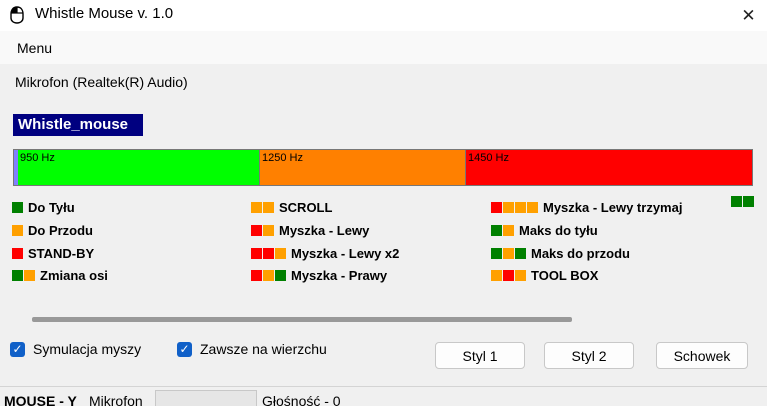 The height and width of the screenshot is (406, 767). I want to click on status-volume: Głośność - 0, so click(301, 399).